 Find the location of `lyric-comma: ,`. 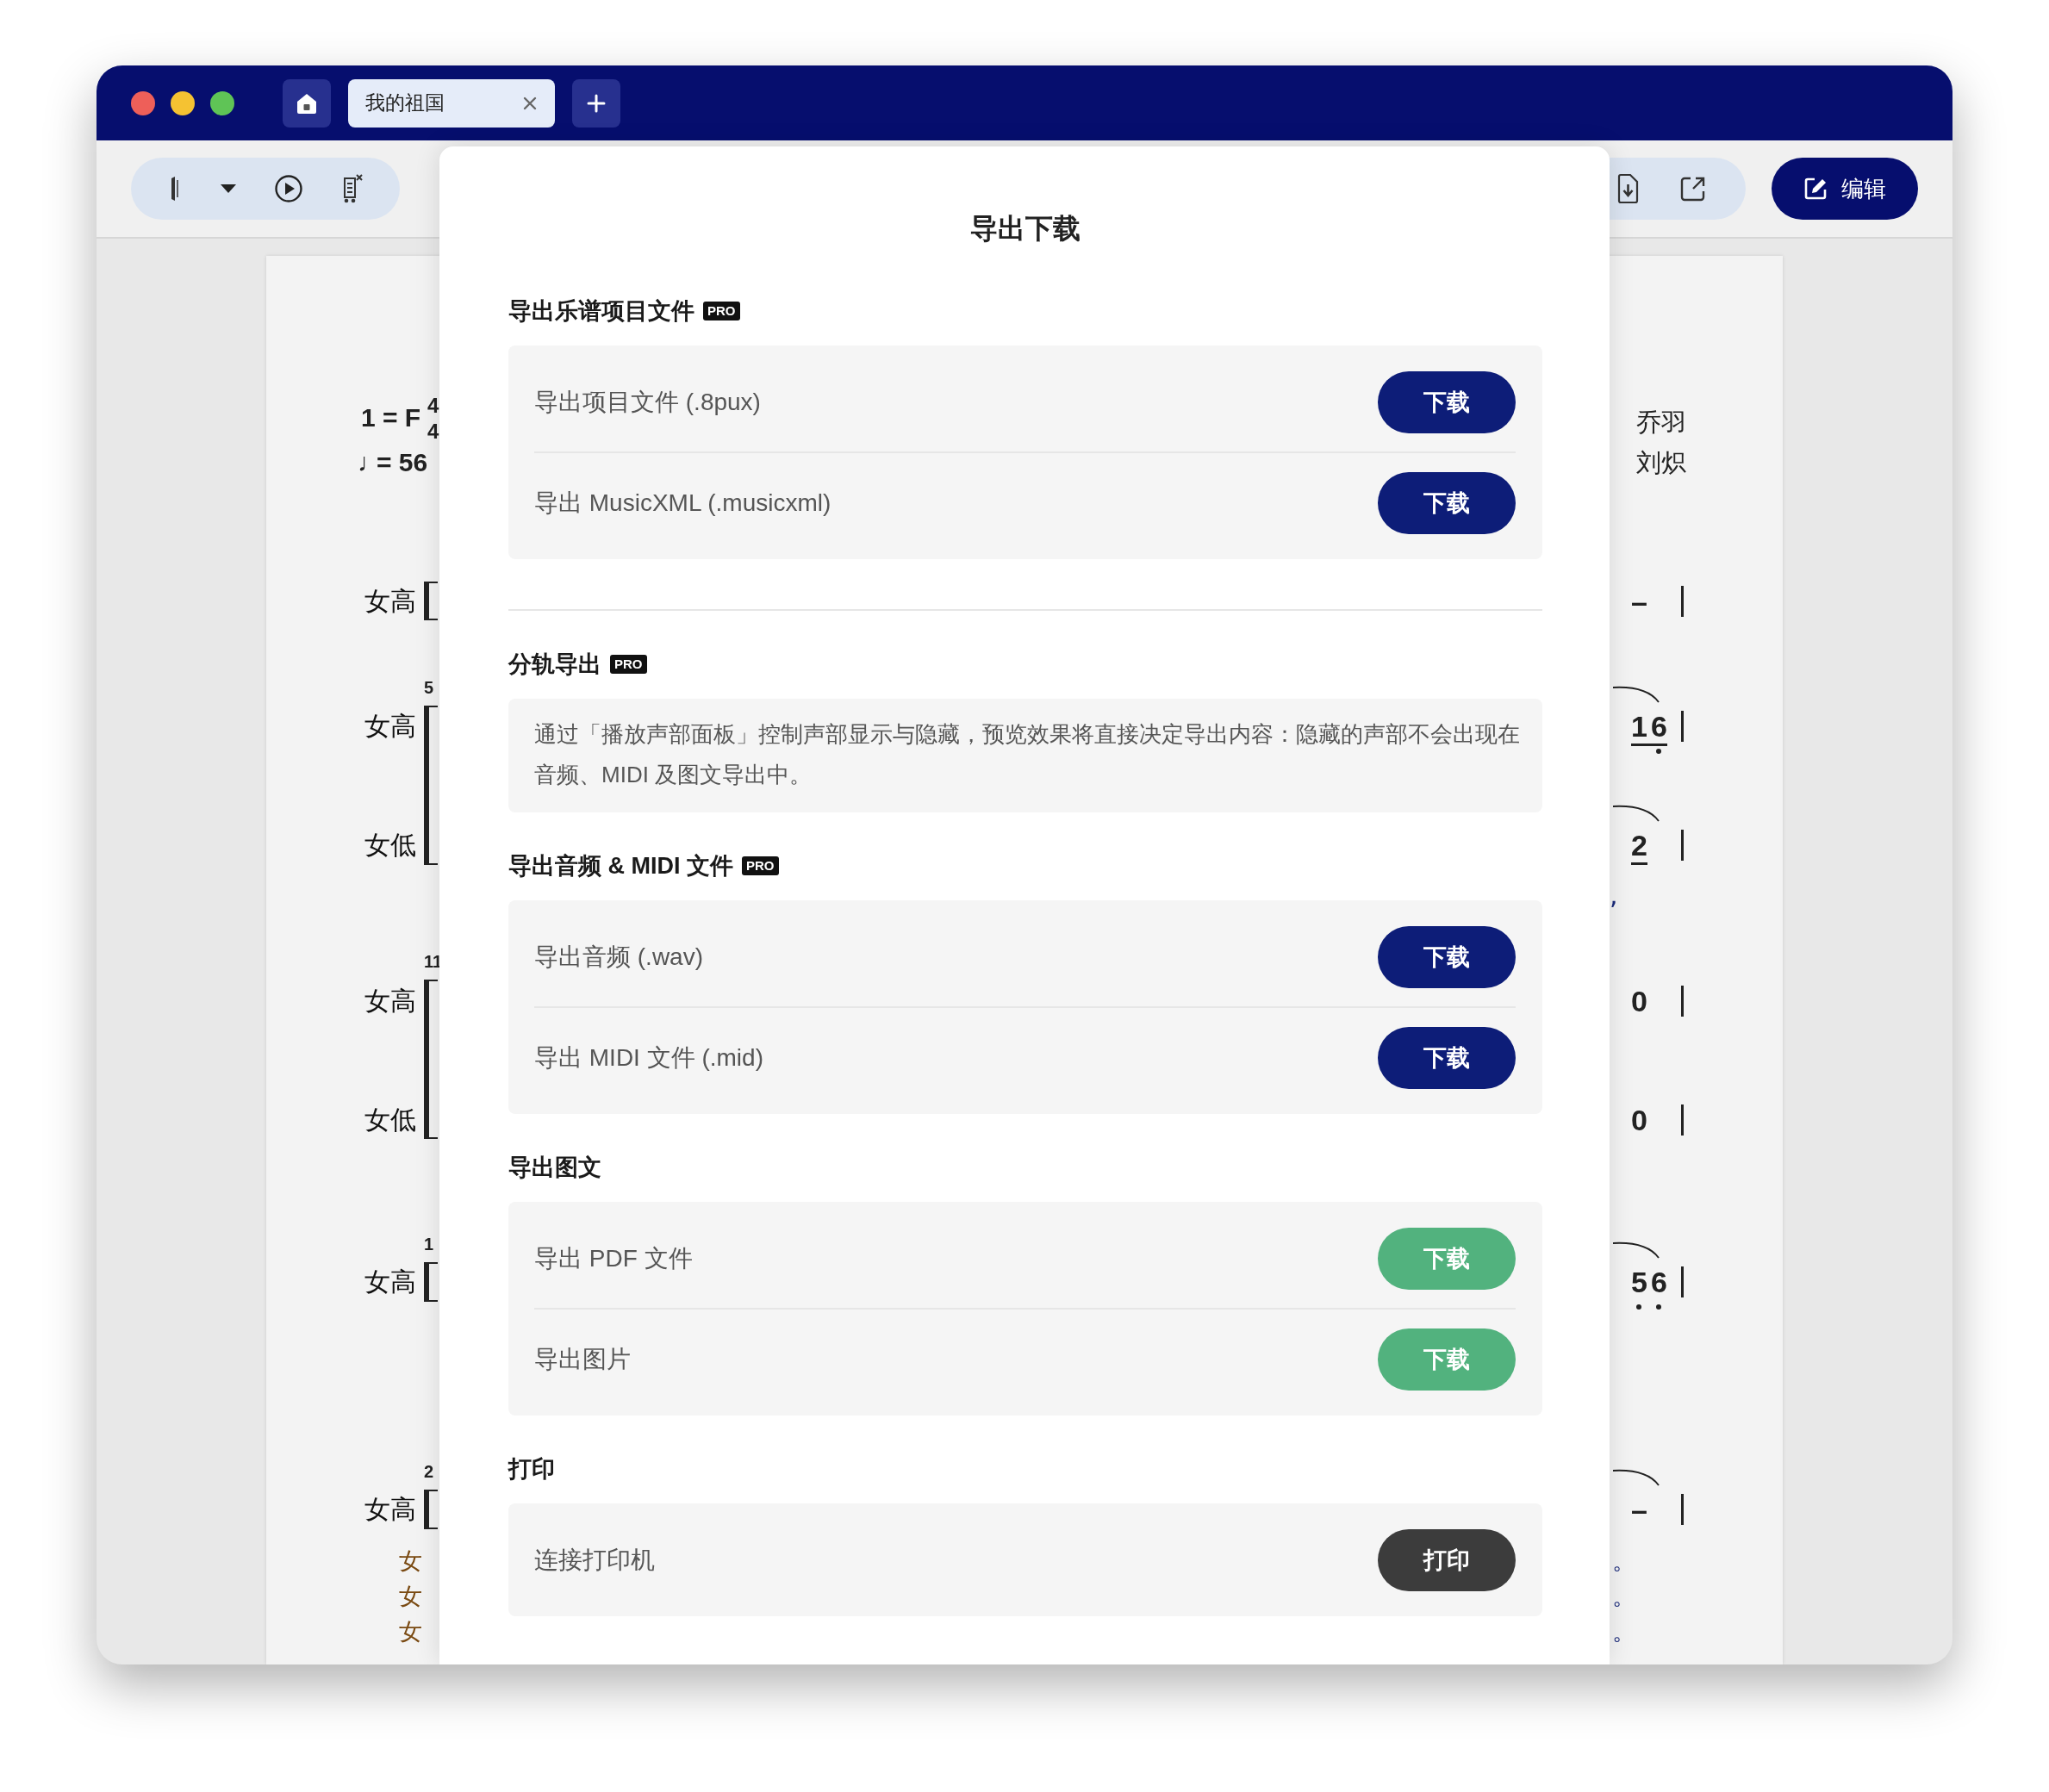

lyric-comma: , is located at coordinates (1614, 895).